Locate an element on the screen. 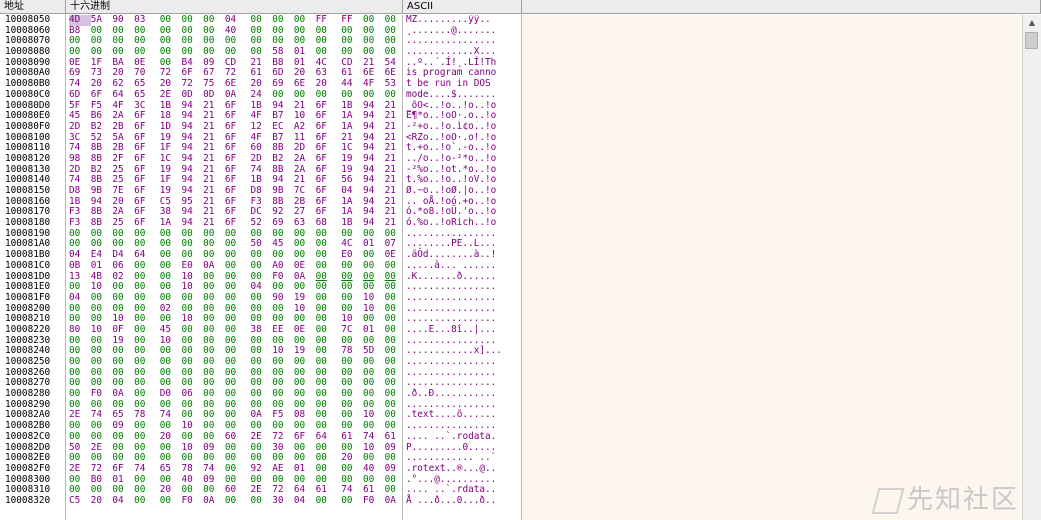 The image size is (1041, 520). hex-byte: 12 is located at coordinates (262, 127).